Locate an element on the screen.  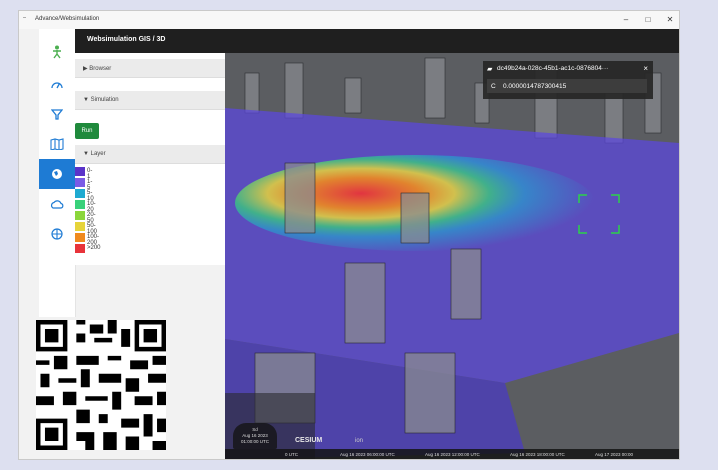
timeline-label: Aug 16 2023 12:00:00 UTC is located at coordinates (452, 454).